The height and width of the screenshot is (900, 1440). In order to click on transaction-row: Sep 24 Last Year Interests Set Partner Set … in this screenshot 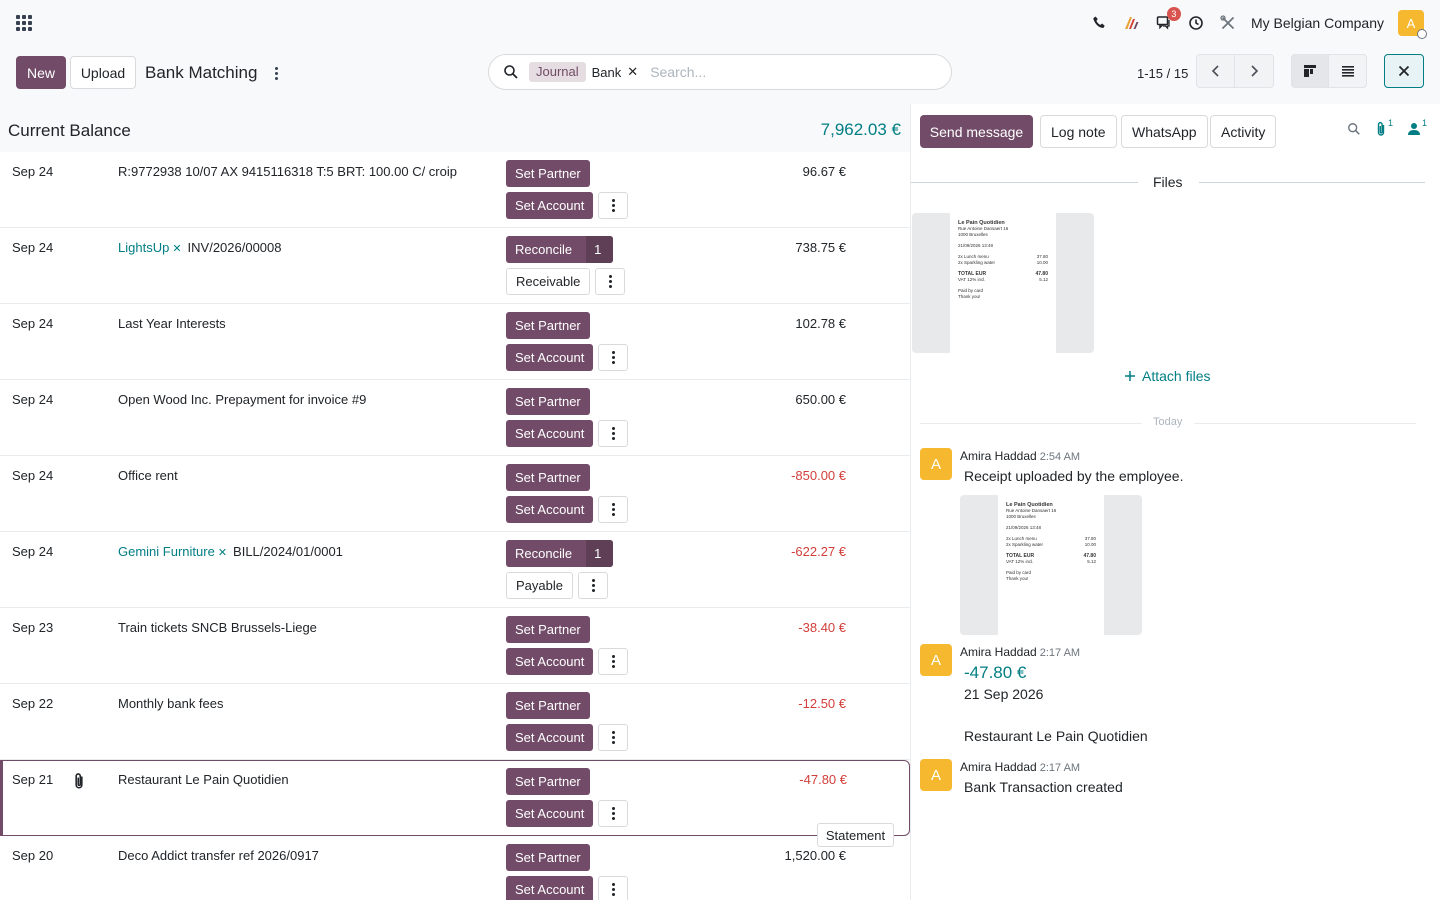, I will do `click(455, 342)`.